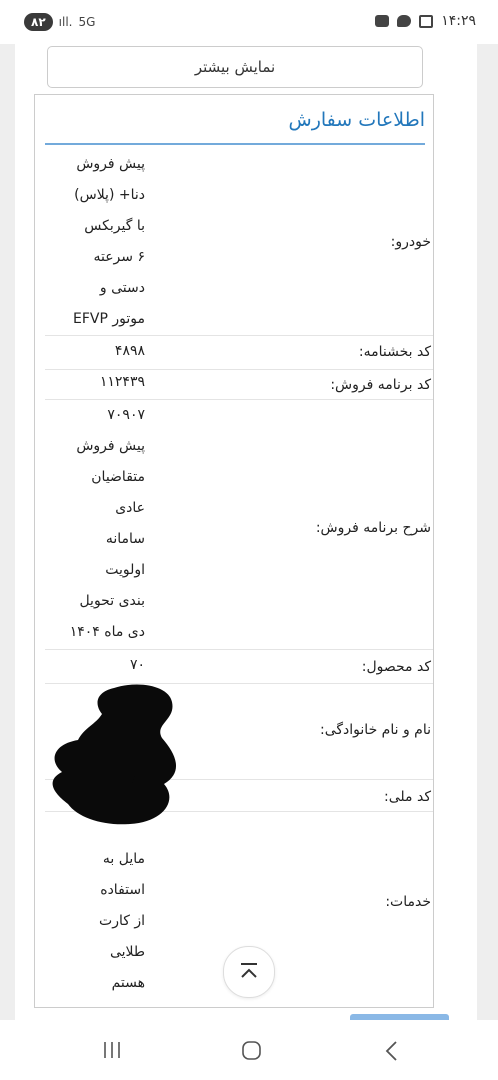  I want to click on row-value: ۱۱۲۴۳۹, so click(95, 382).